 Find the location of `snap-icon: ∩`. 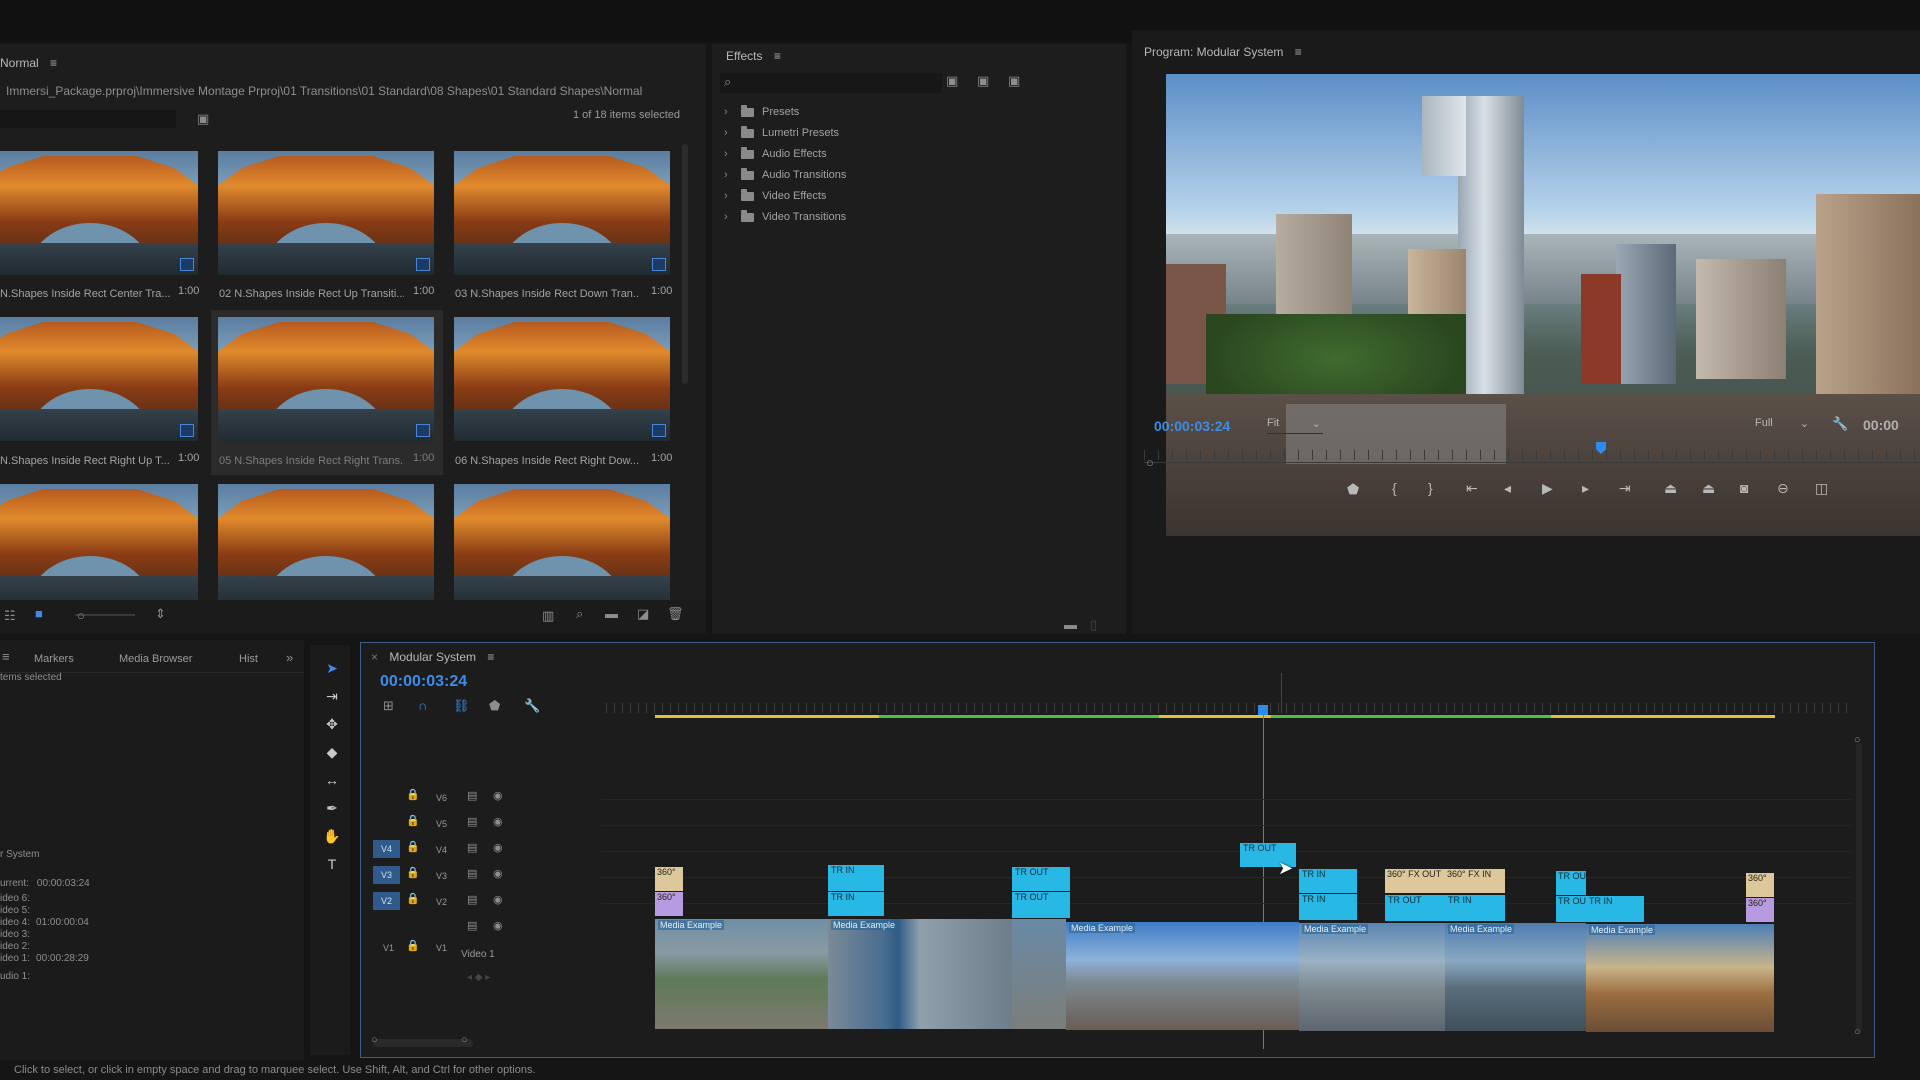

snap-icon: ∩ is located at coordinates (422, 705).